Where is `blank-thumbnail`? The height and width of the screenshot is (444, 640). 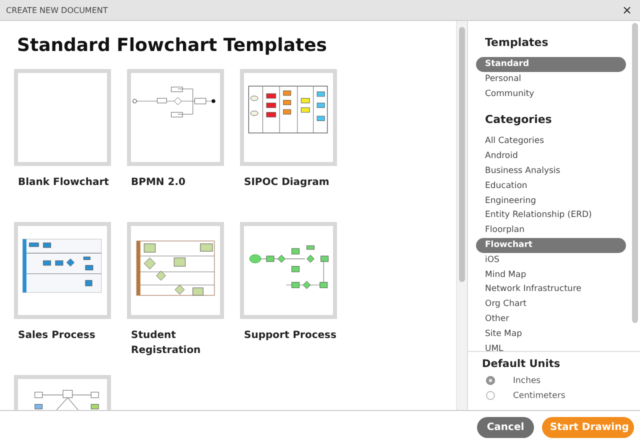
blank-thumbnail is located at coordinates (62, 117).